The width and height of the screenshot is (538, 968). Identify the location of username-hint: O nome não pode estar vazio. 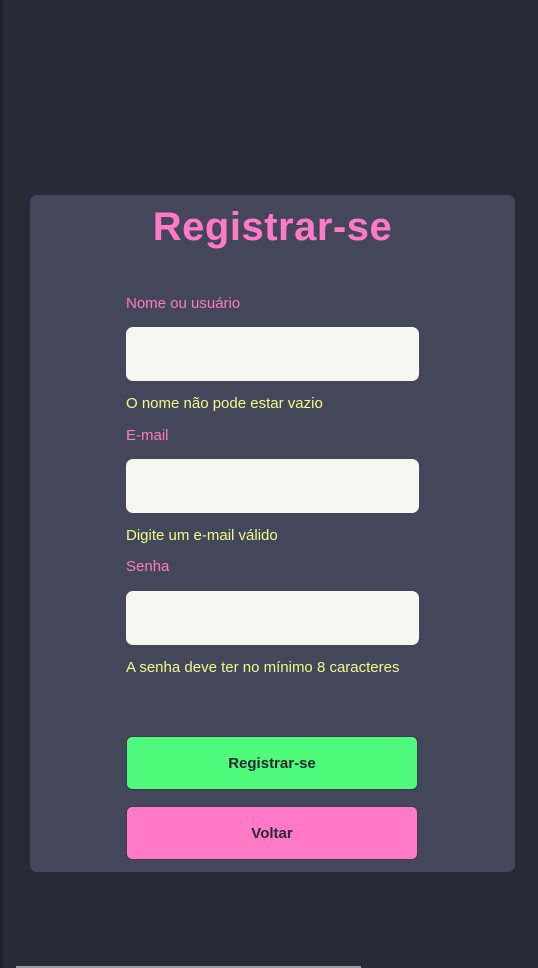
(224, 403).